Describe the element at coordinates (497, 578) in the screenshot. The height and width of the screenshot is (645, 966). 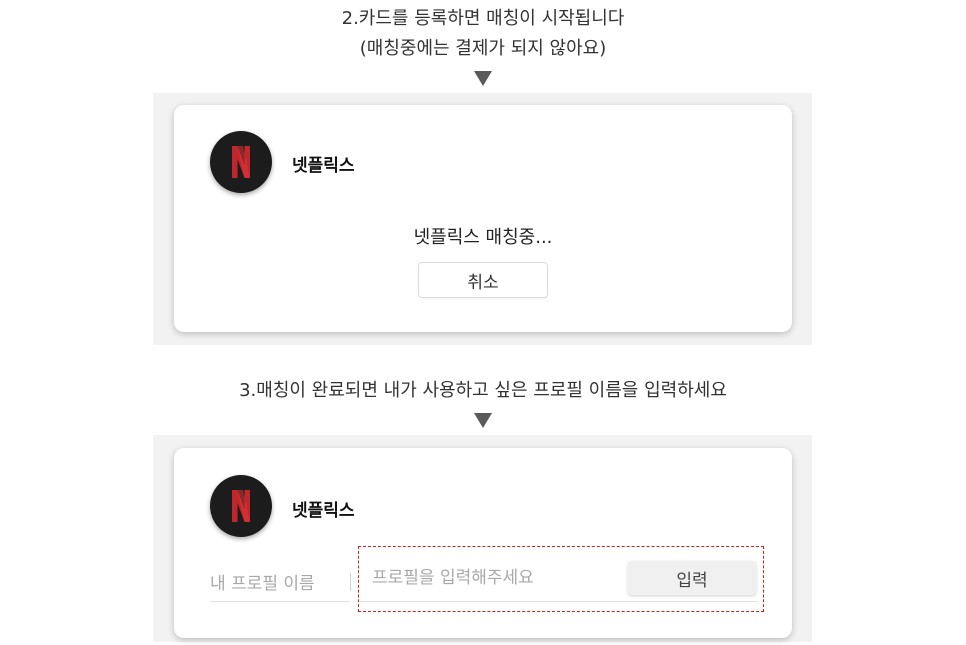
I see `profile-name-input` at that location.